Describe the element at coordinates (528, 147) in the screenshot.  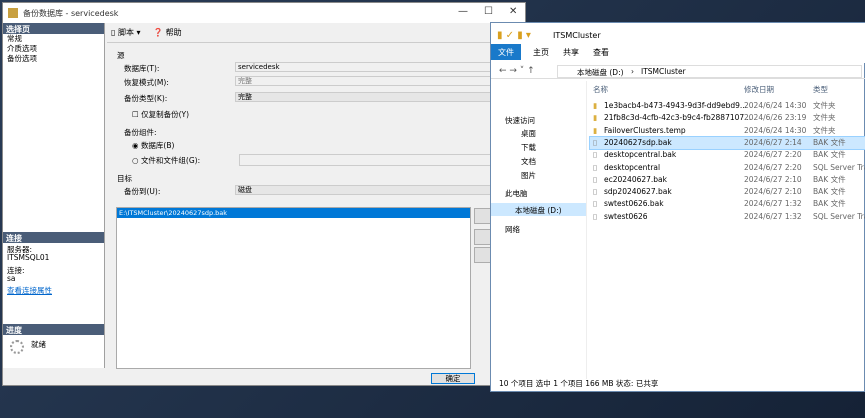
I see `nav-downloads: 下载` at that location.